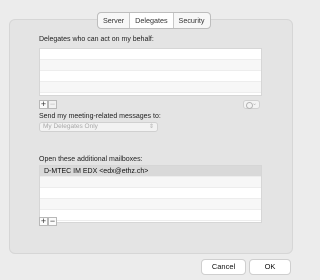 Image resolution: width=320 pixels, height=280 pixels. Describe the element at coordinates (96, 39) in the screenshot. I see `delegates-heading: Delegates who can act on my behalf:` at that location.